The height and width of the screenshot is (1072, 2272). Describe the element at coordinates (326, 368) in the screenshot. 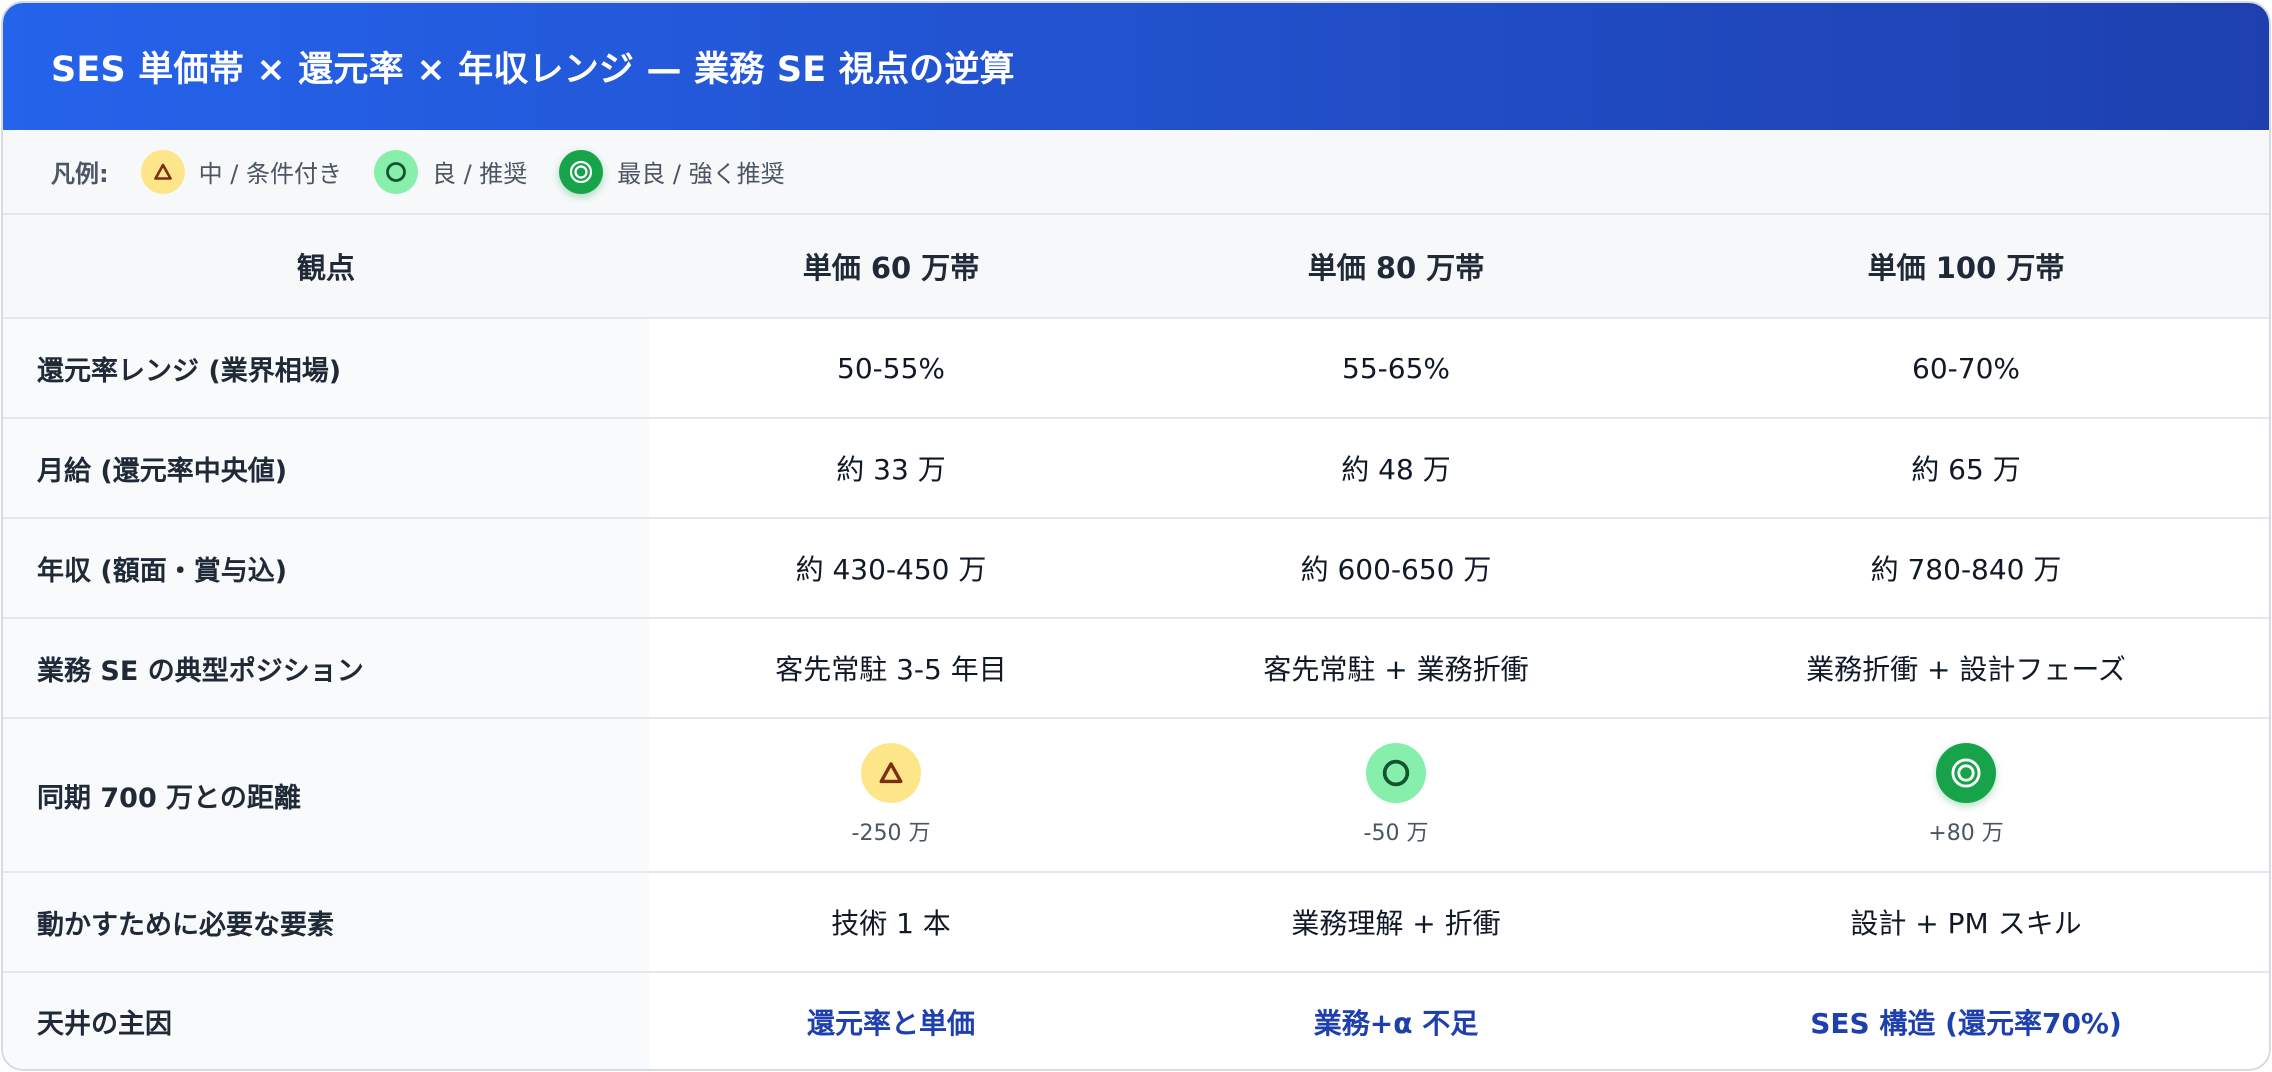

I see `row-label: 還元率レンジ (業界相場)` at that location.